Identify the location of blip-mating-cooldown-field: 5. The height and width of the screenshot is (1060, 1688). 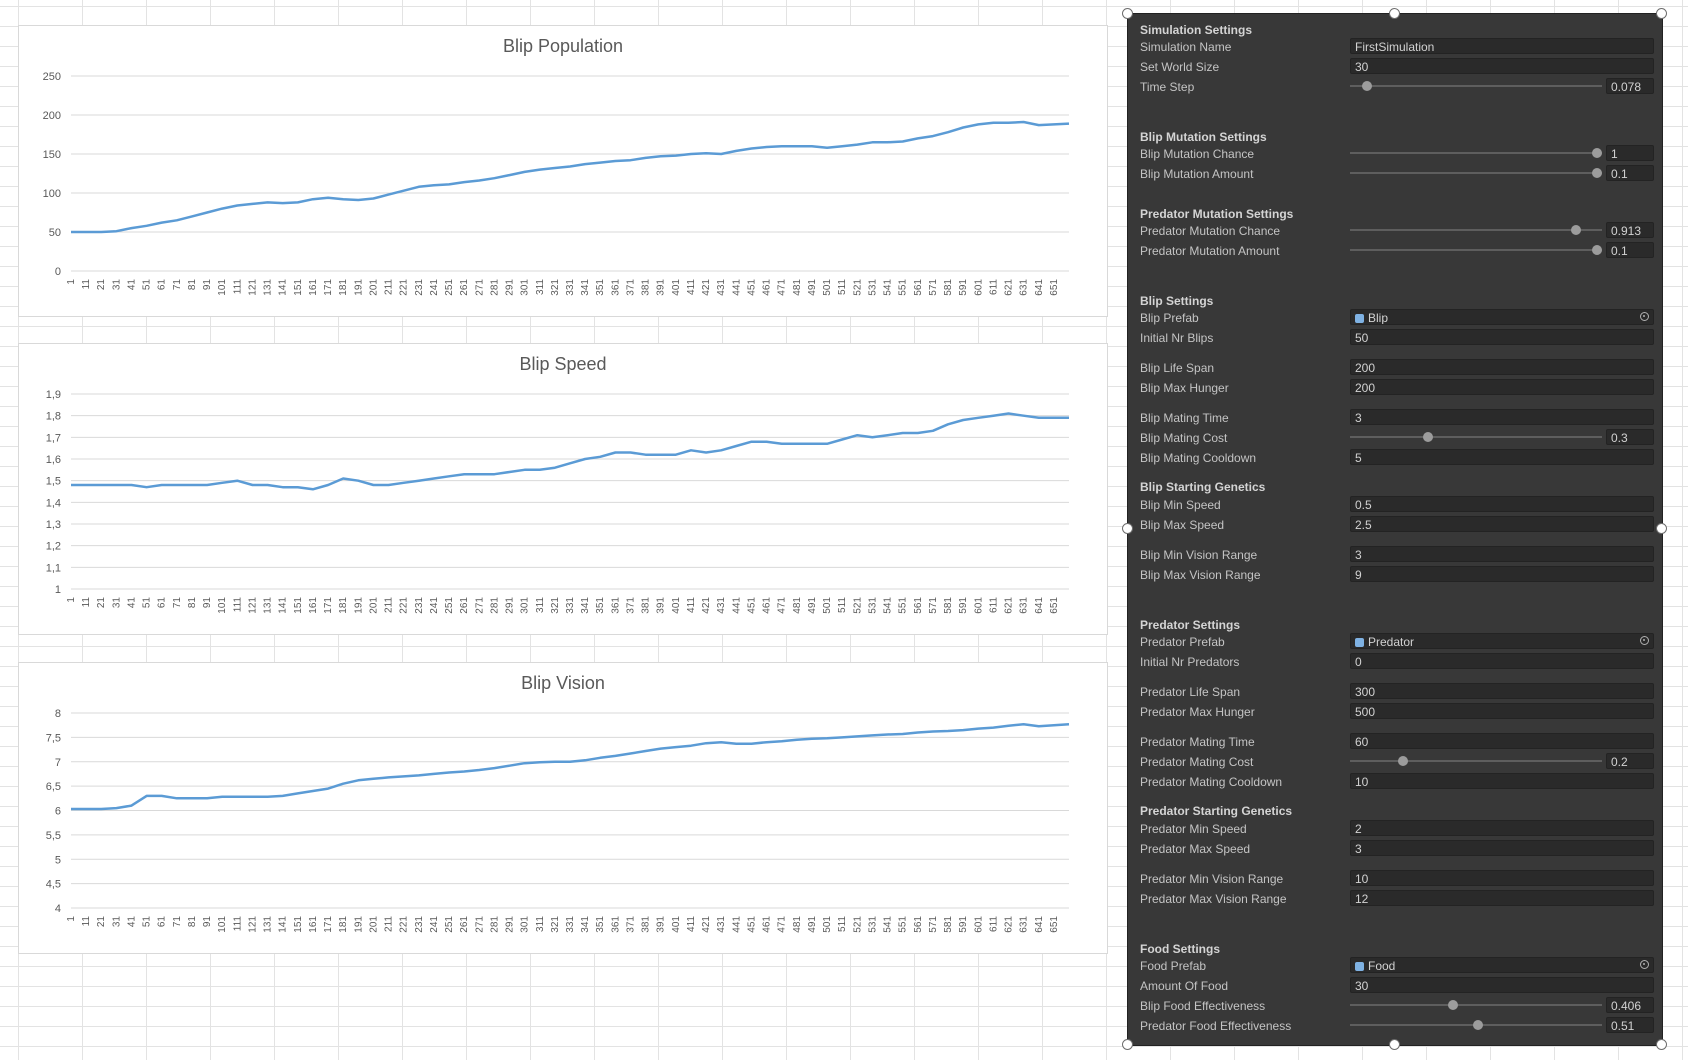
(1502, 457).